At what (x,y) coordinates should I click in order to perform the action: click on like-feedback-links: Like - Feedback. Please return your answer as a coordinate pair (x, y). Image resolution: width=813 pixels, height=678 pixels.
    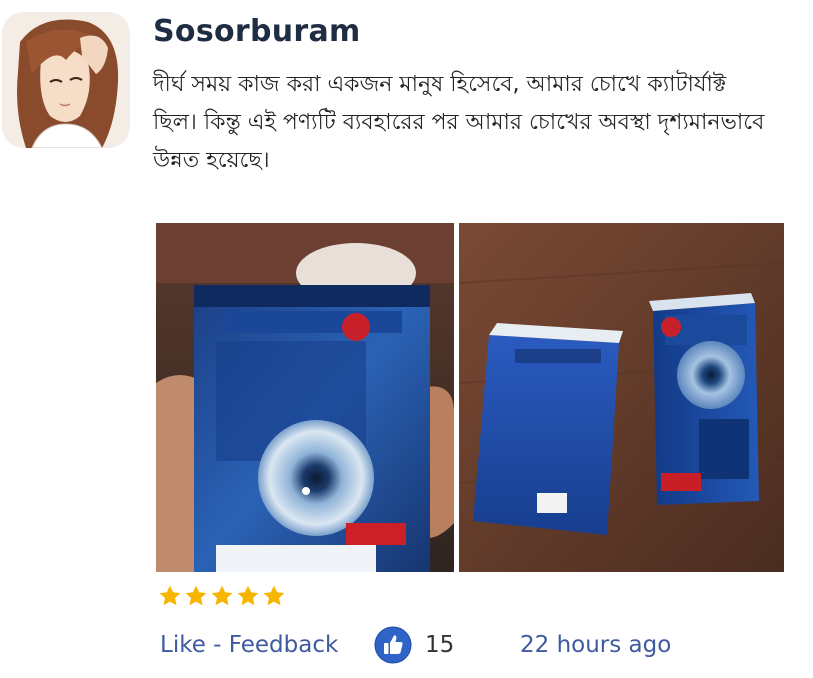
    Looking at the image, I should click on (249, 645).